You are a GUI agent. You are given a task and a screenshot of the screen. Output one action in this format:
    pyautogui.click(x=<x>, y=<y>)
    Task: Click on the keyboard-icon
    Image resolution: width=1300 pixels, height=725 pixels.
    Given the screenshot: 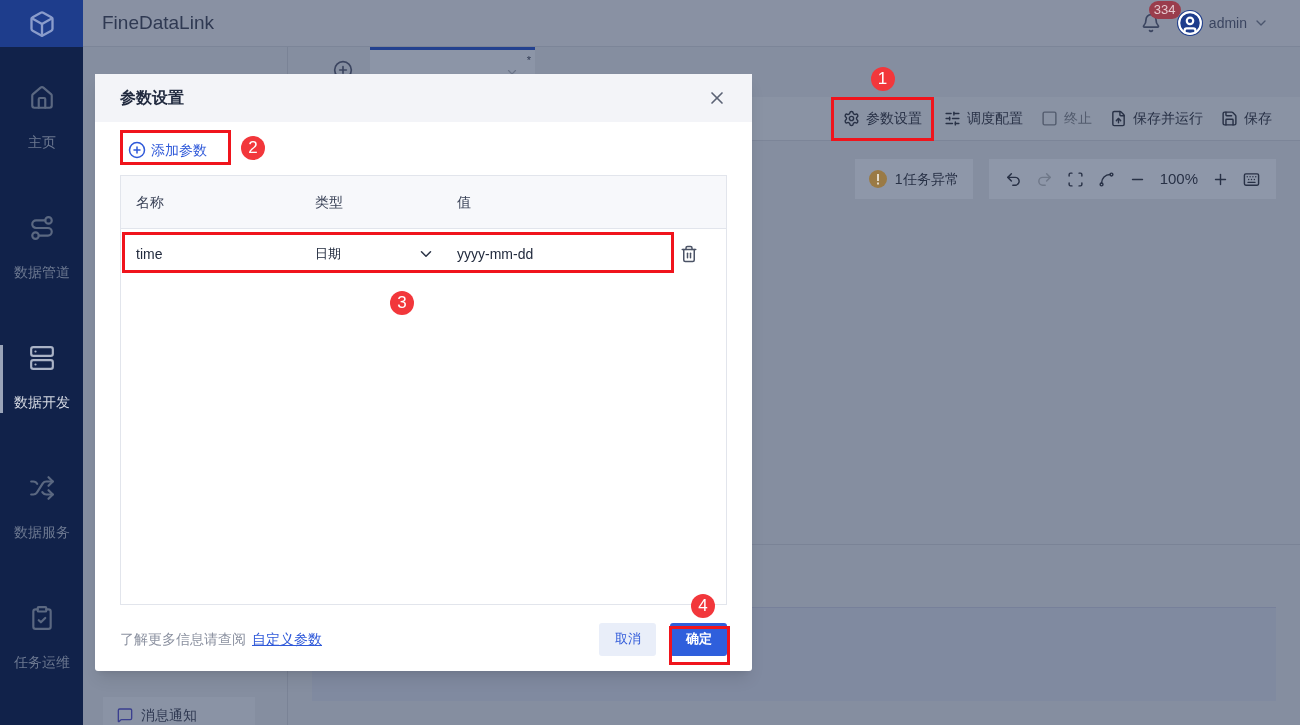 What is the action you would take?
    pyautogui.click(x=1251, y=179)
    